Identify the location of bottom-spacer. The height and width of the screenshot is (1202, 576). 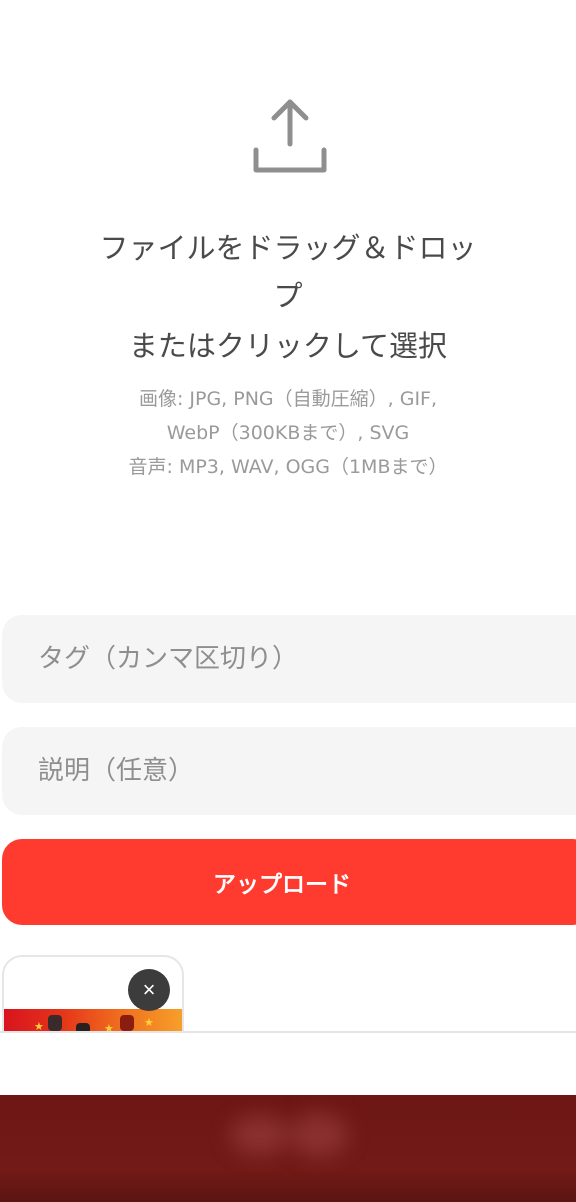
(288, 1064).